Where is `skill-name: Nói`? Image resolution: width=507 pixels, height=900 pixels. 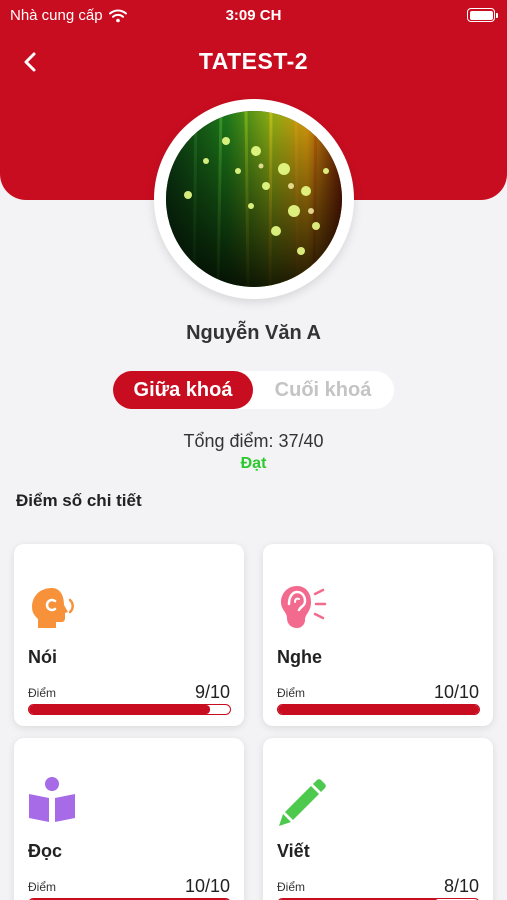 skill-name: Nói is located at coordinates (42, 657).